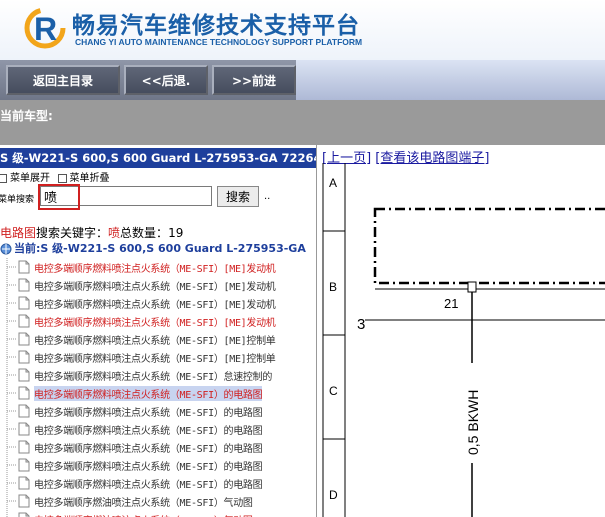 This screenshot has height=517, width=605. I want to click on node-number: 3, so click(361, 324).